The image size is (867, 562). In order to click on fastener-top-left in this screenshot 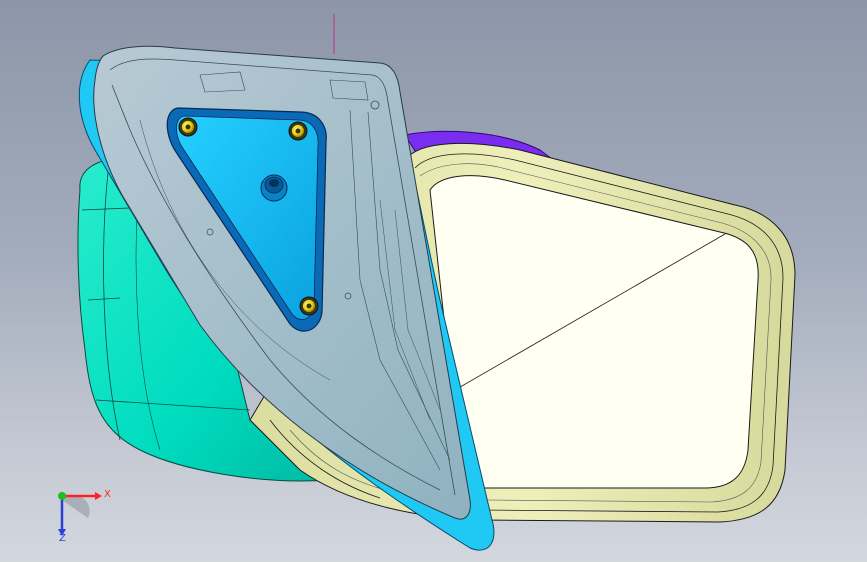, I will do `click(188, 127)`.